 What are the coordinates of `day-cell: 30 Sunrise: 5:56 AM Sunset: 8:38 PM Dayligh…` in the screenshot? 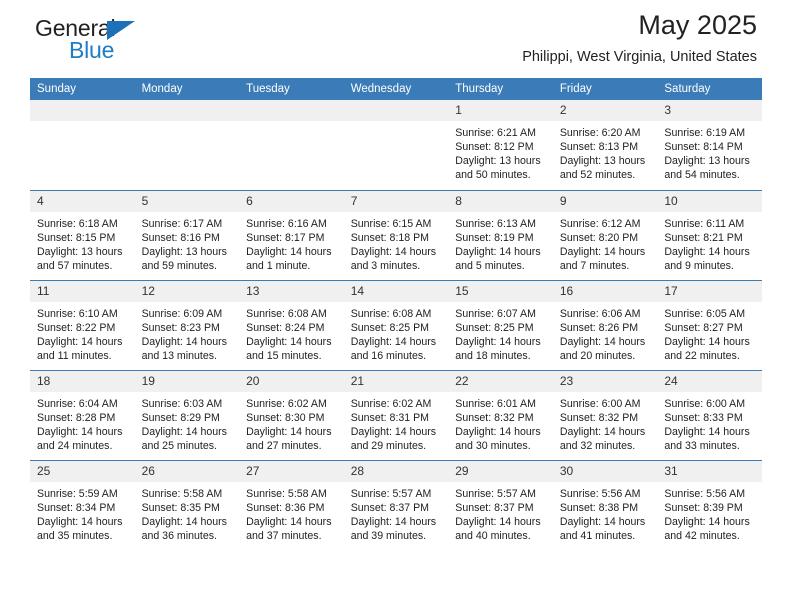 It's located at (605, 505).